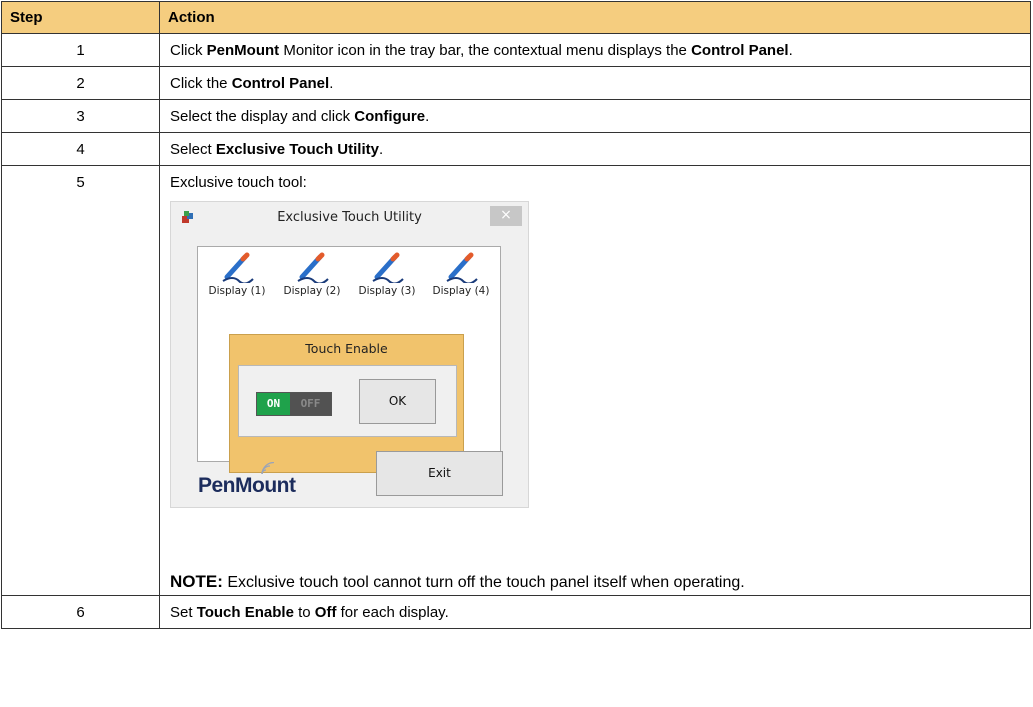 This screenshot has width=1033, height=707. I want to click on table-row: 2 Click the Control Panel., so click(516, 83).